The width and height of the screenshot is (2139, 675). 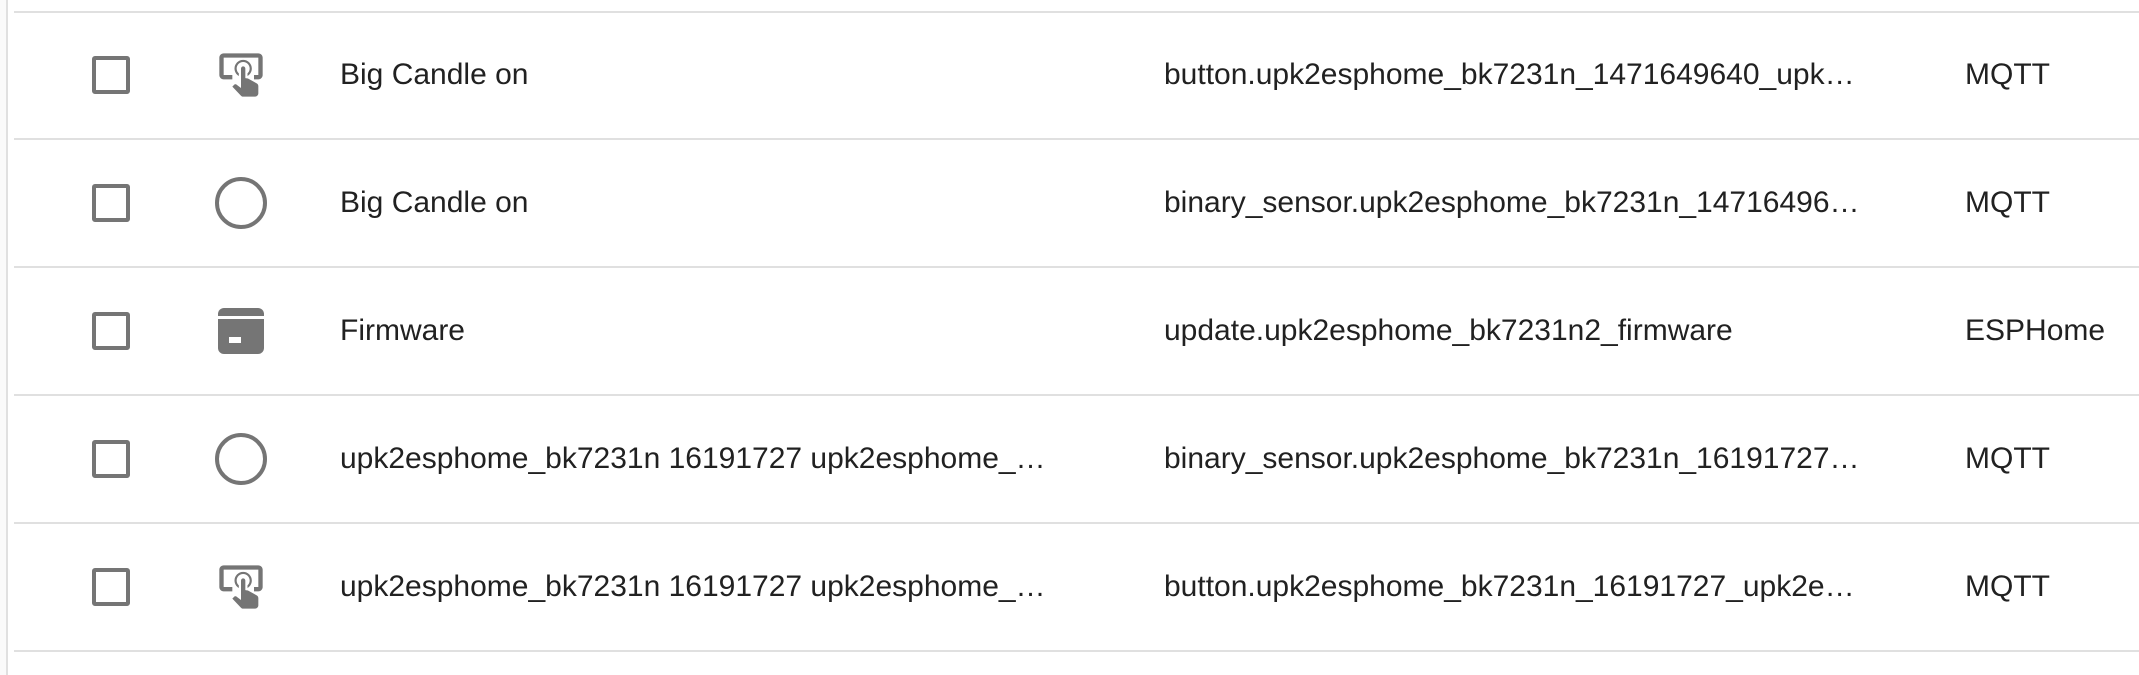 What do you see at coordinates (720, 331) in the screenshot?
I see `entity-name-cell: Firmware` at bounding box center [720, 331].